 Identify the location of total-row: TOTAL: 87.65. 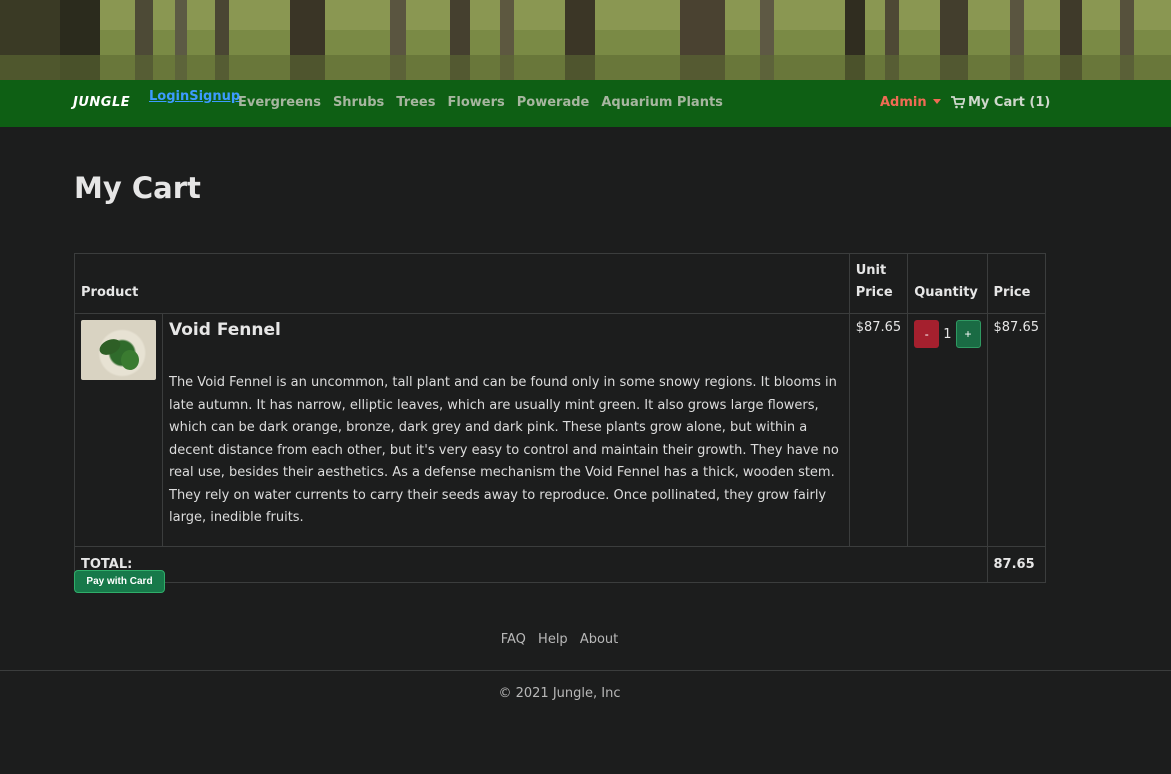
(560, 564).